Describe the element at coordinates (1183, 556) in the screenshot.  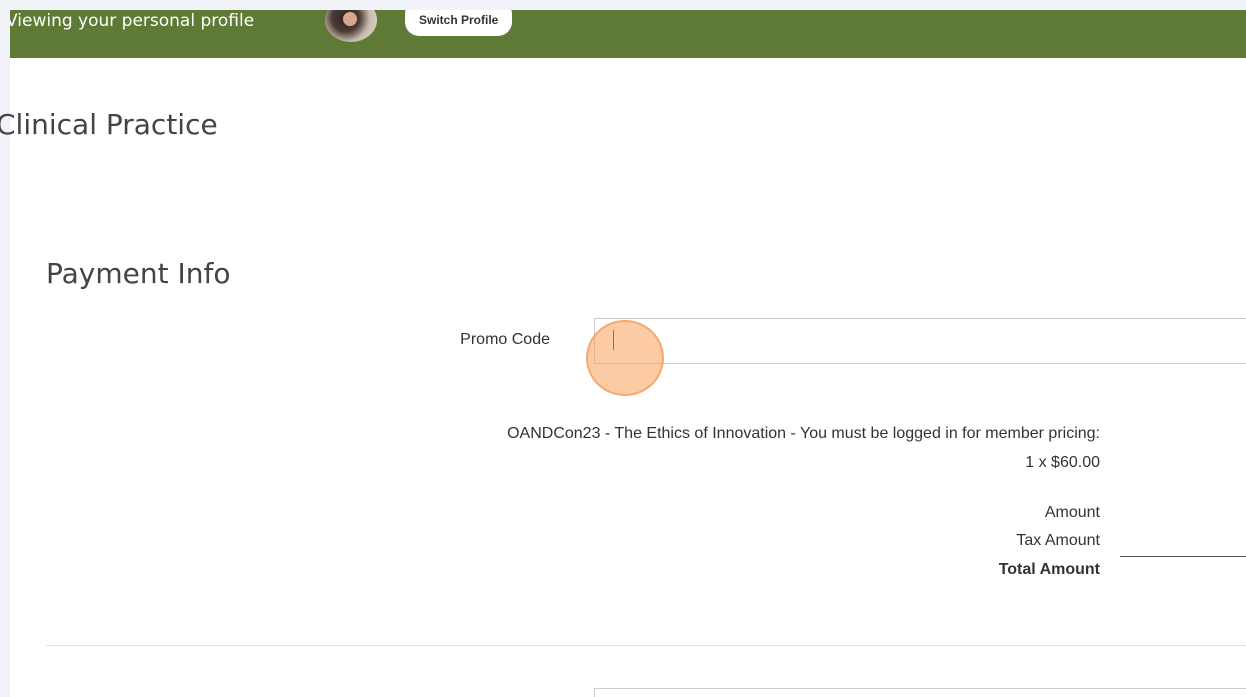
I see `subtotal-divider` at that location.